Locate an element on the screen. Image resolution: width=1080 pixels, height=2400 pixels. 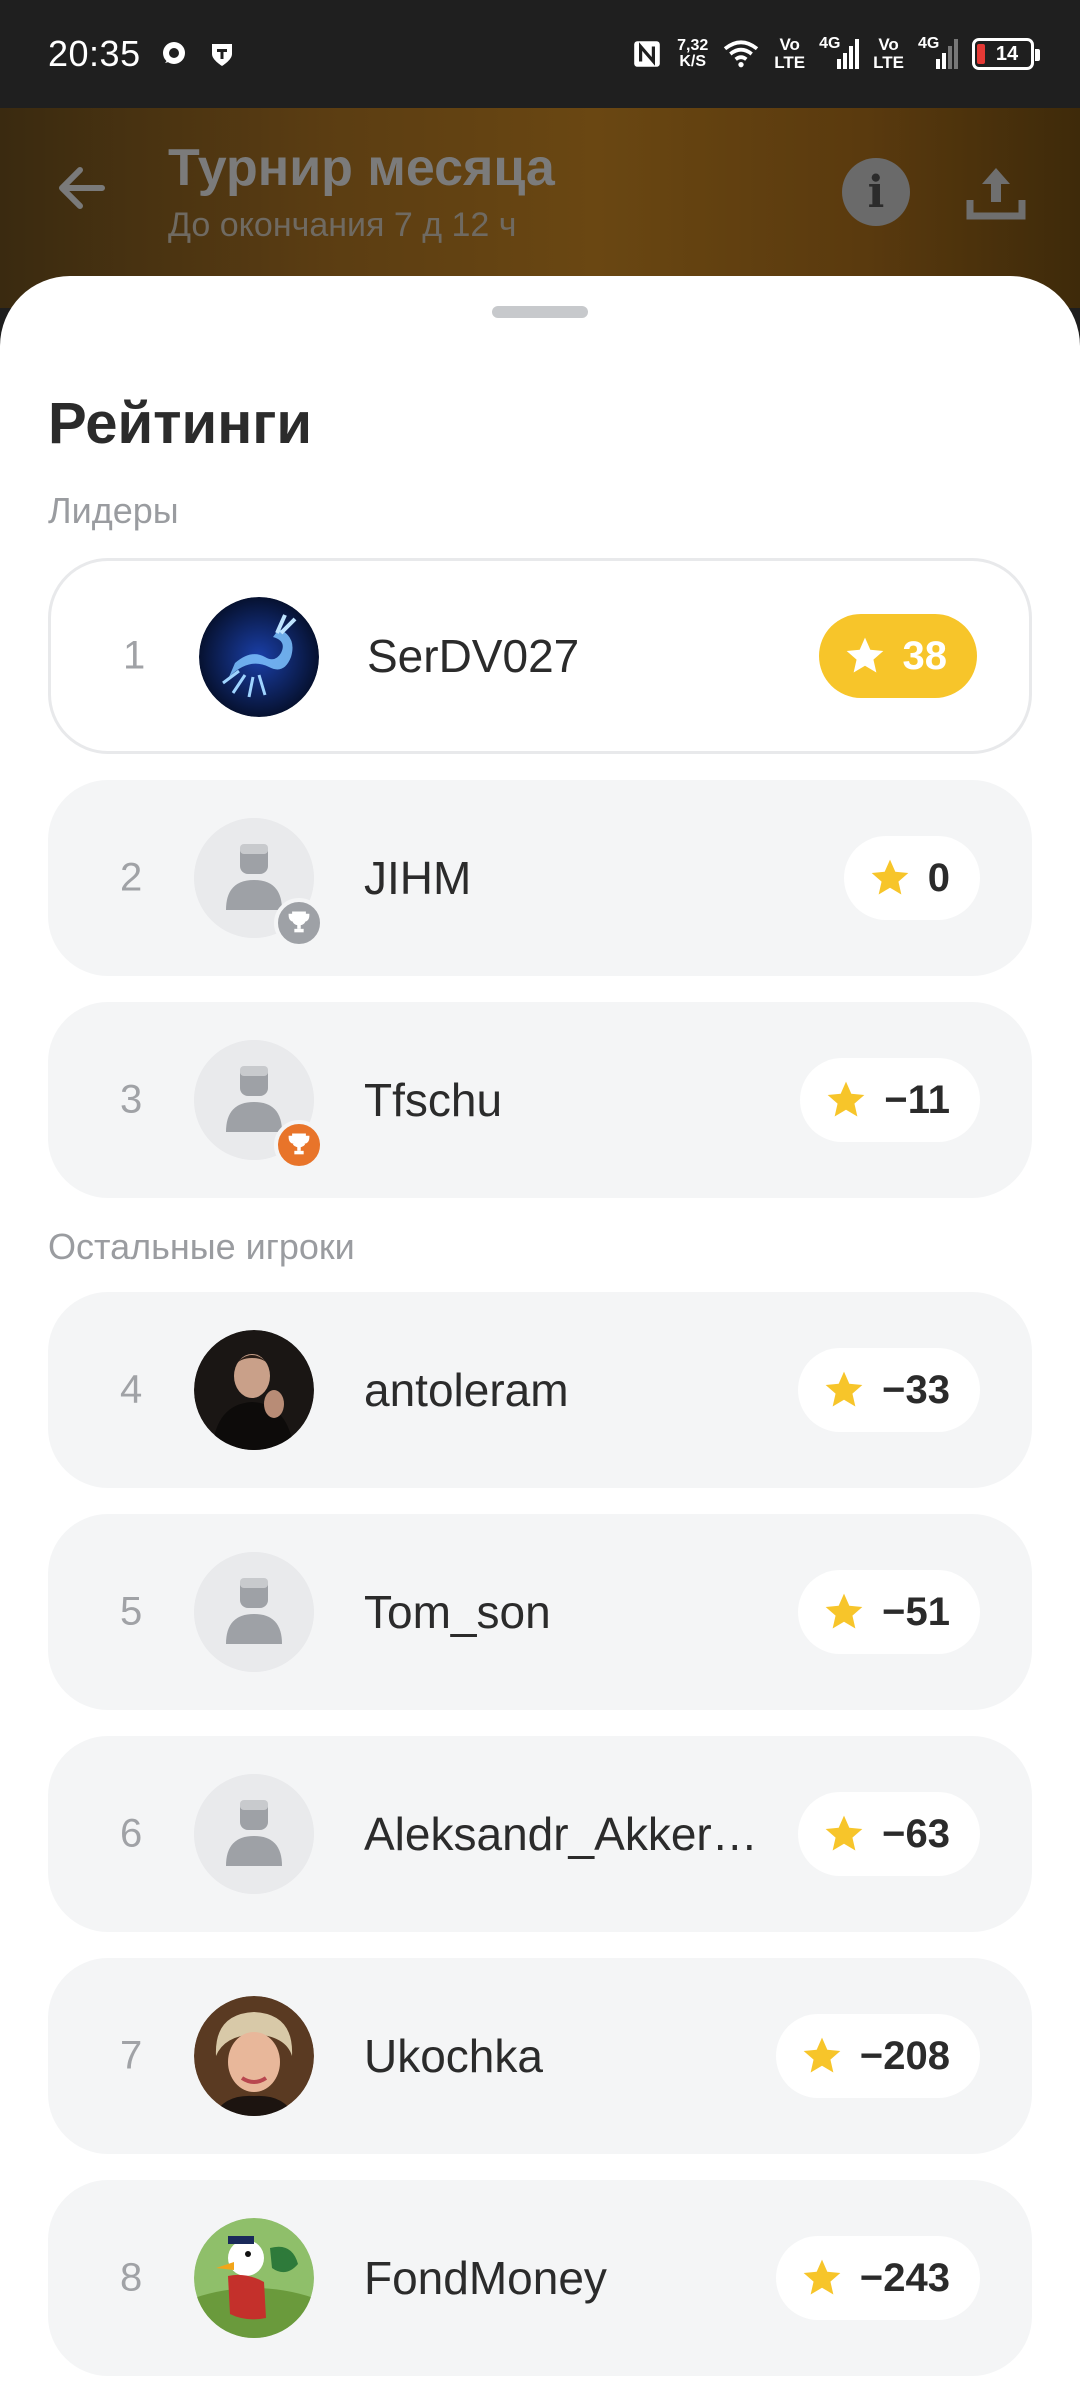
page-subtitle: До окончания 7 д 12 ч is located at coordinates (342, 225).